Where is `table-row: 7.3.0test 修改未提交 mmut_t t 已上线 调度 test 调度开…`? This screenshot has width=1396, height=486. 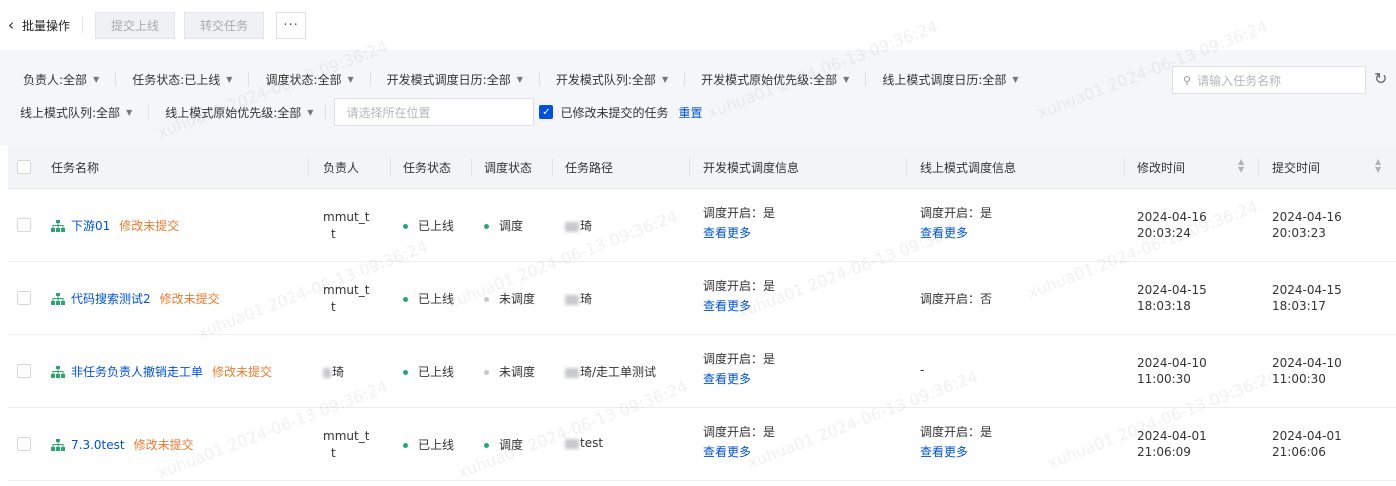 table-row: 7.3.0test 修改未提交 mmut_t t 已上线 调度 test 调度开… is located at coordinates (702, 444).